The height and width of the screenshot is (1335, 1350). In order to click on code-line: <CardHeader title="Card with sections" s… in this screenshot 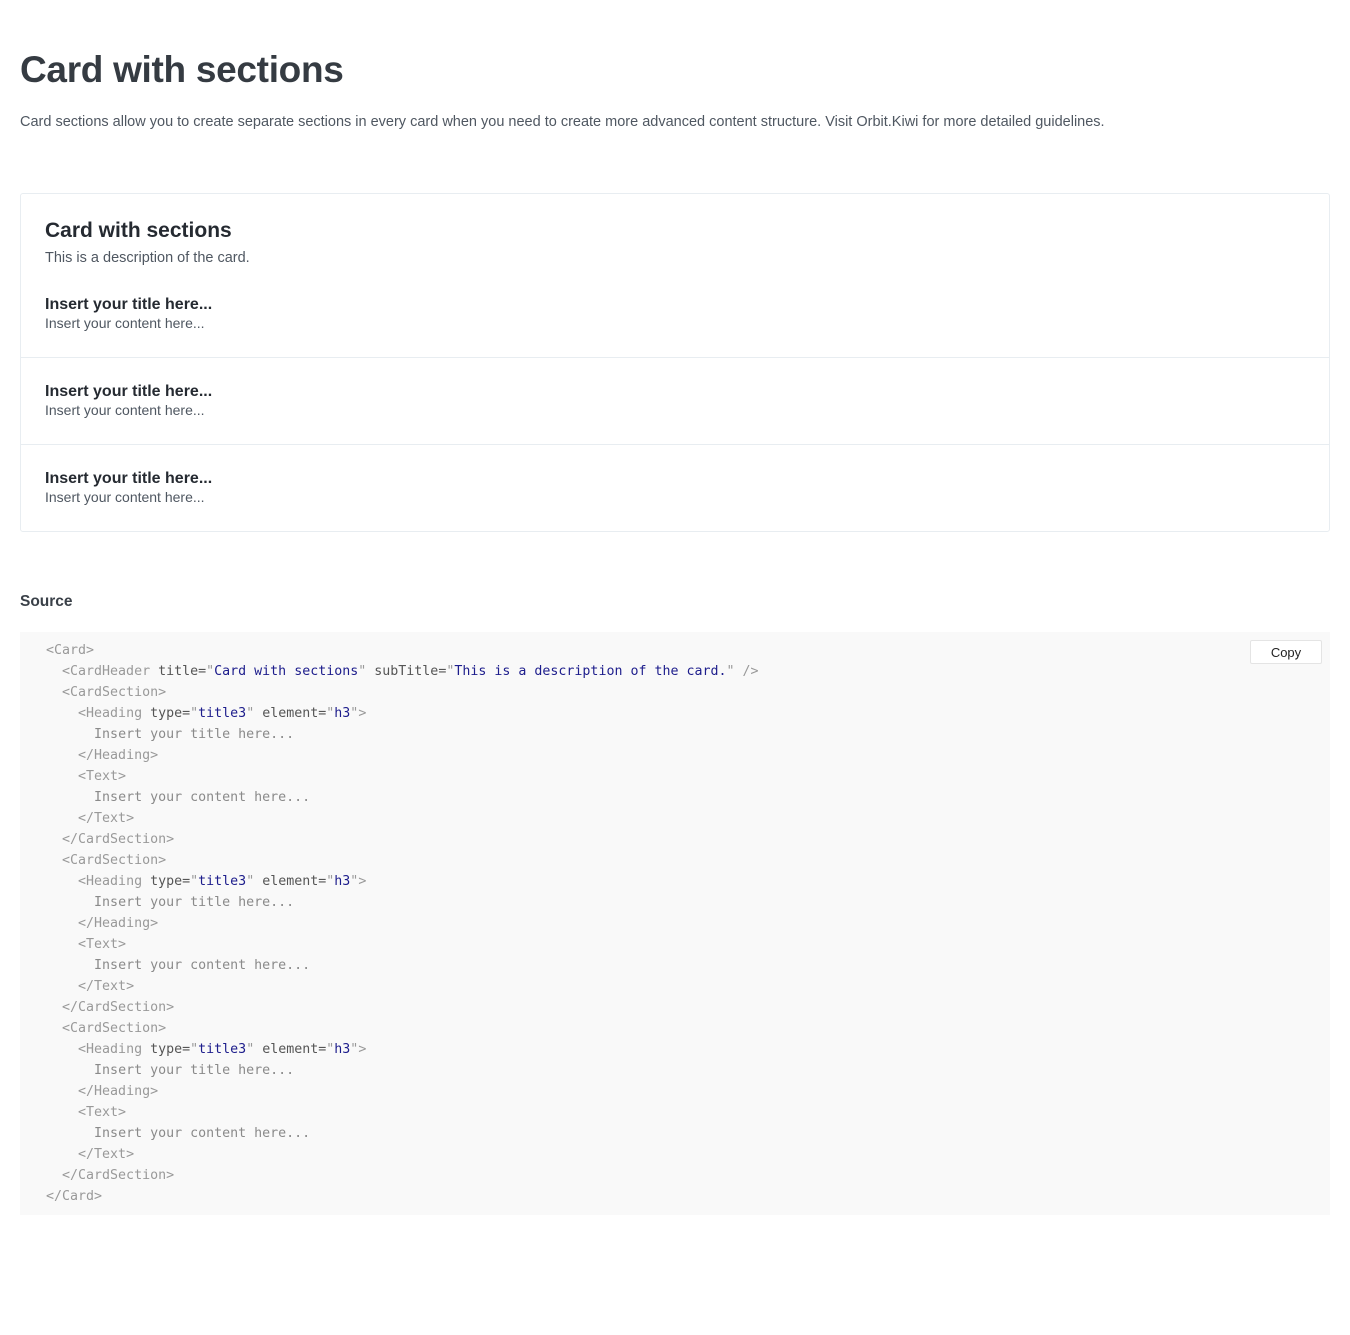, I will do `click(402, 671)`.